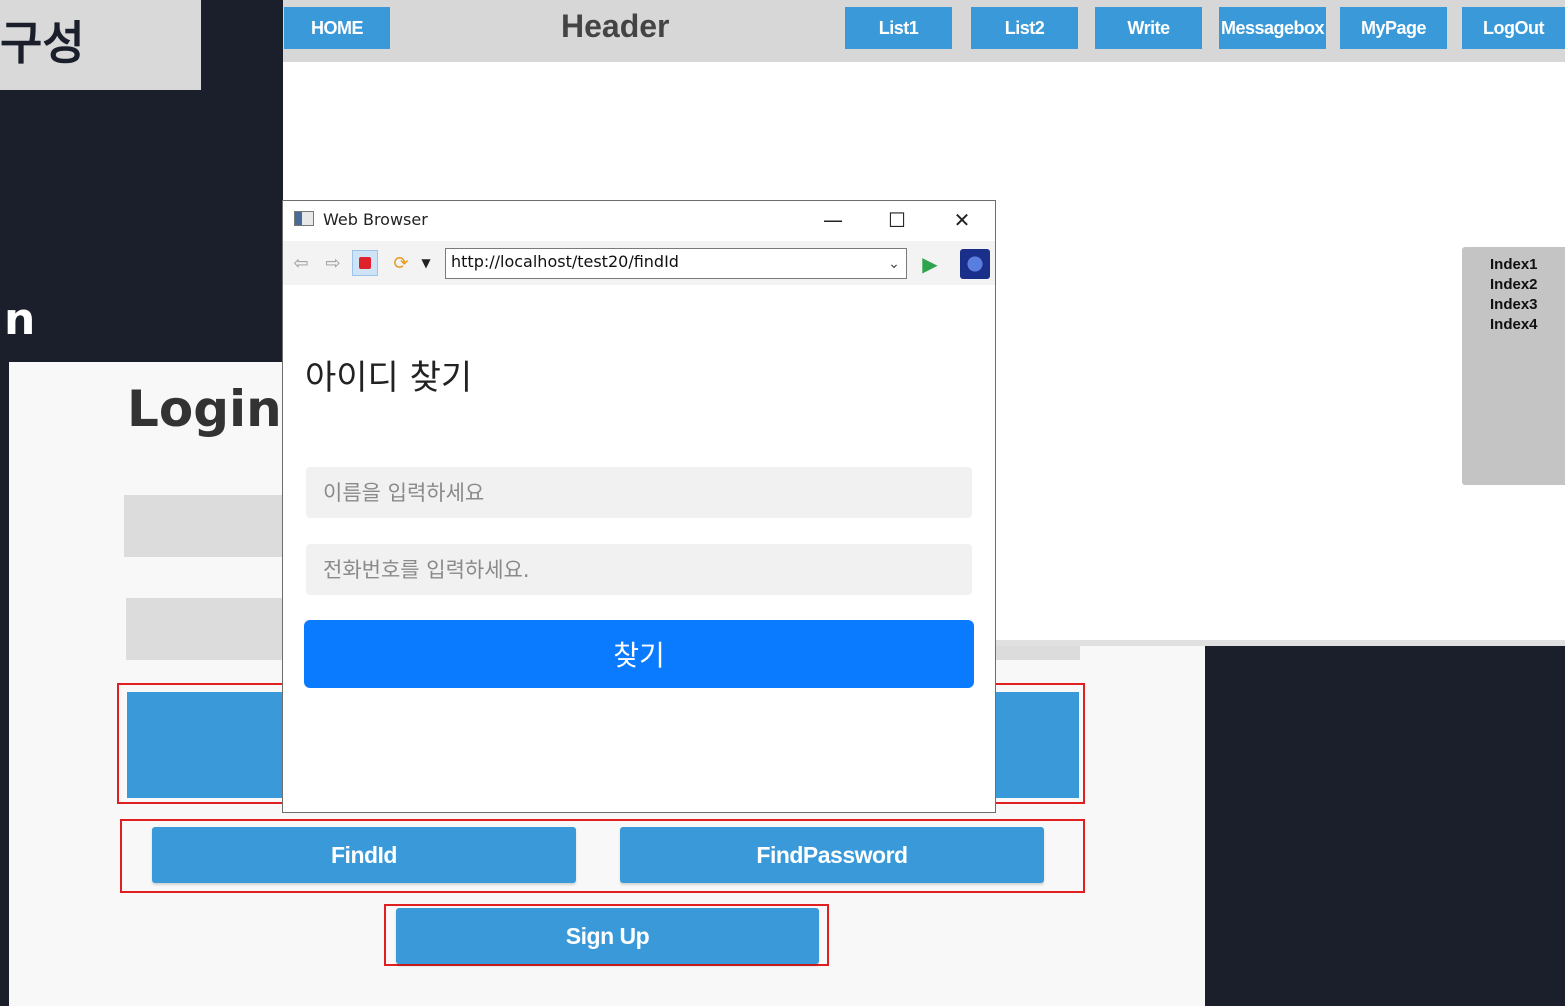 The width and height of the screenshot is (1565, 1006). What do you see at coordinates (426, 263) in the screenshot?
I see `chevron-down-icon: ▼` at bounding box center [426, 263].